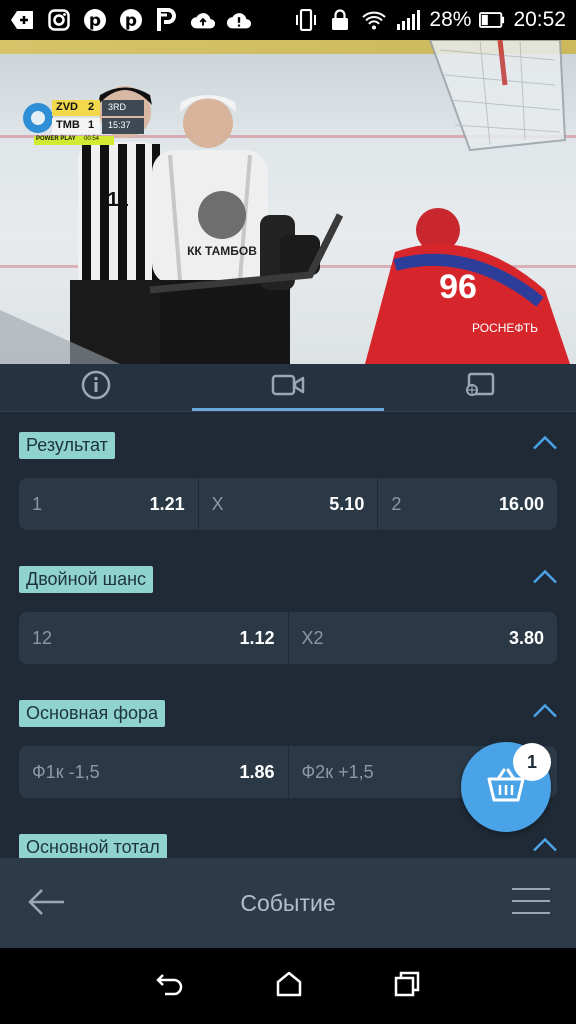 This screenshot has width=576, height=1024. What do you see at coordinates (117, 107) in the screenshot?
I see `period: 3RD` at bounding box center [117, 107].